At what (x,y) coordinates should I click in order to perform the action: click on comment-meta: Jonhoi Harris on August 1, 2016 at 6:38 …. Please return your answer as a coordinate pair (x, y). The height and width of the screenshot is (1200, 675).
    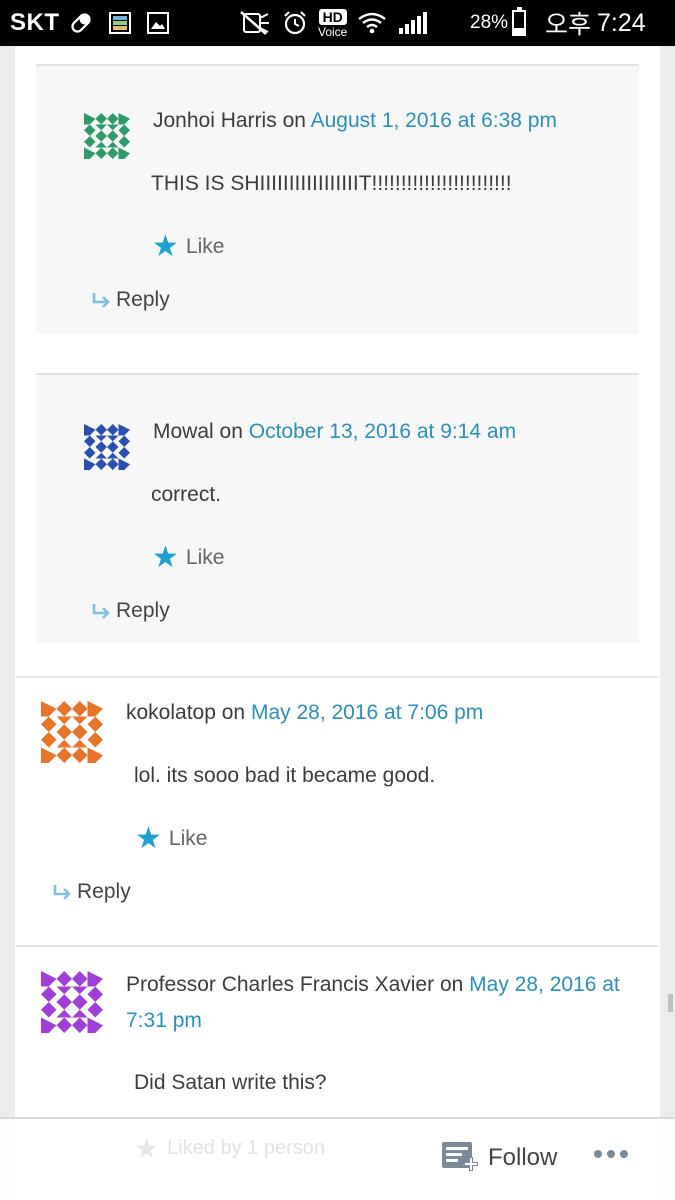
    Looking at the image, I should click on (355, 121).